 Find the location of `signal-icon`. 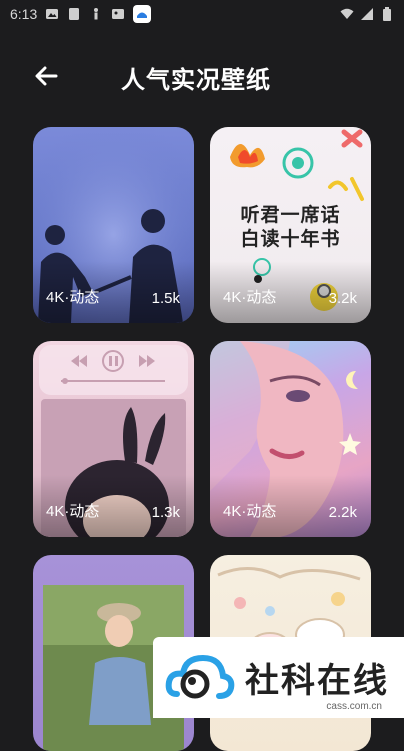

signal-icon is located at coordinates (367, 14).